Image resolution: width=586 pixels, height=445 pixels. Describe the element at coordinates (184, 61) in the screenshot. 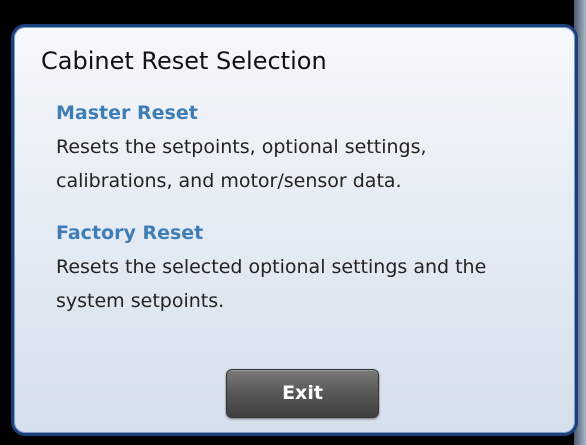

I see `dialog-title: Cabinet Reset Selection` at that location.